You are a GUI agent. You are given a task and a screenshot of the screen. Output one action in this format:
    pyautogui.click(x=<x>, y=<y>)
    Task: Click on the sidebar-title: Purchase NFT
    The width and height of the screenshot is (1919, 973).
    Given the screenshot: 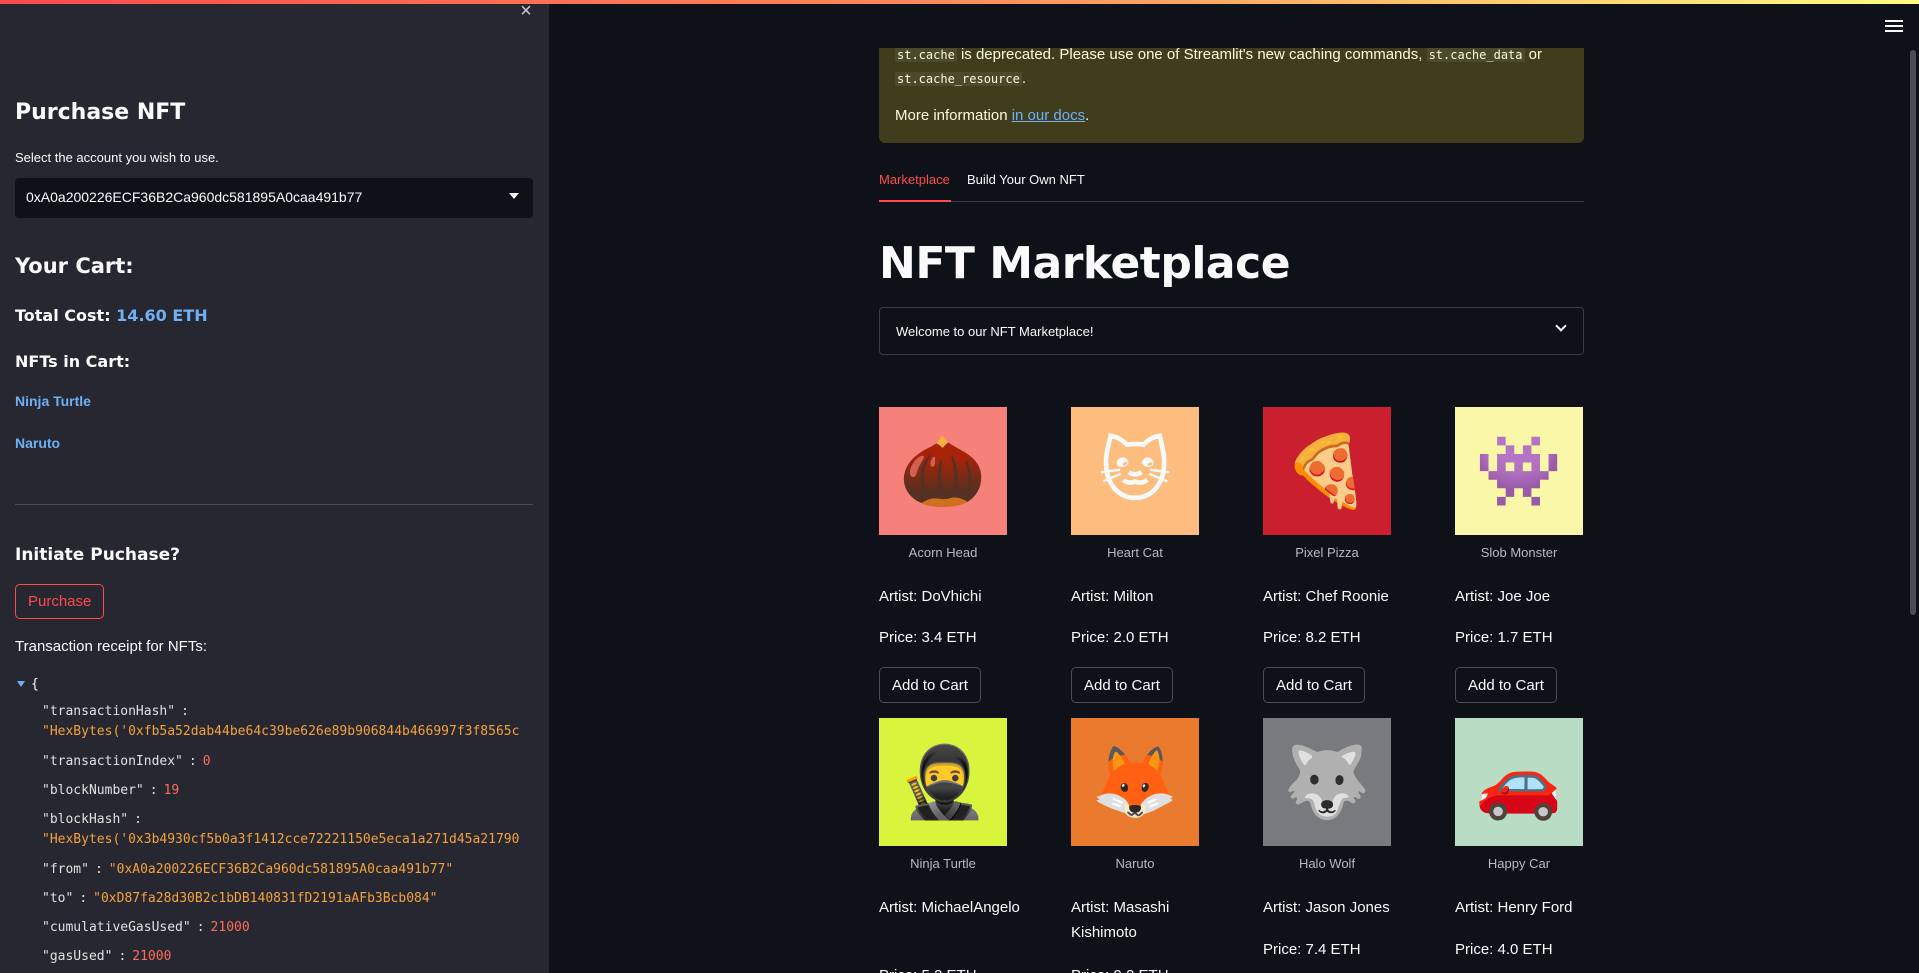 What is the action you would take?
    pyautogui.click(x=100, y=112)
    